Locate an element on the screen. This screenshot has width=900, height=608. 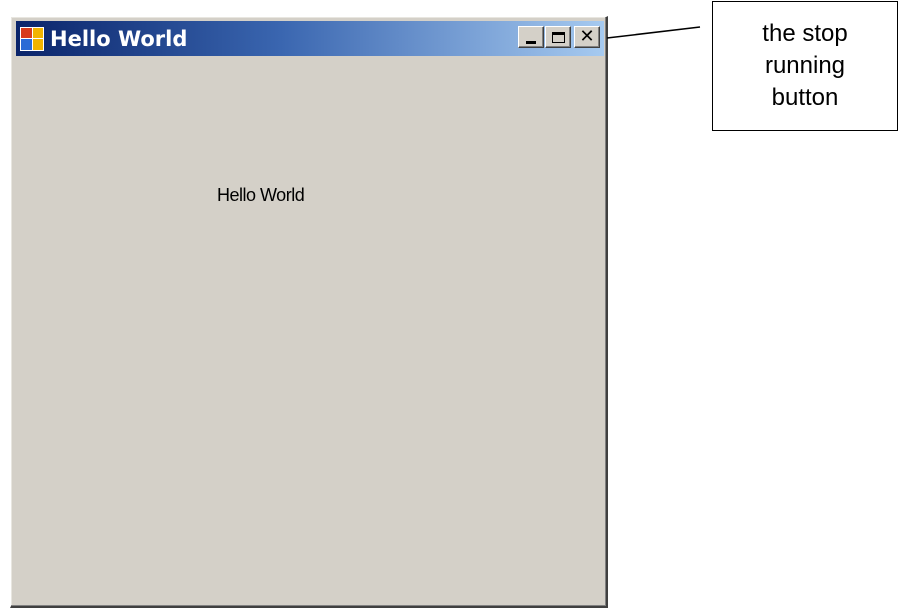
annotation-callout: the stop running button is located at coordinates (805, 66).